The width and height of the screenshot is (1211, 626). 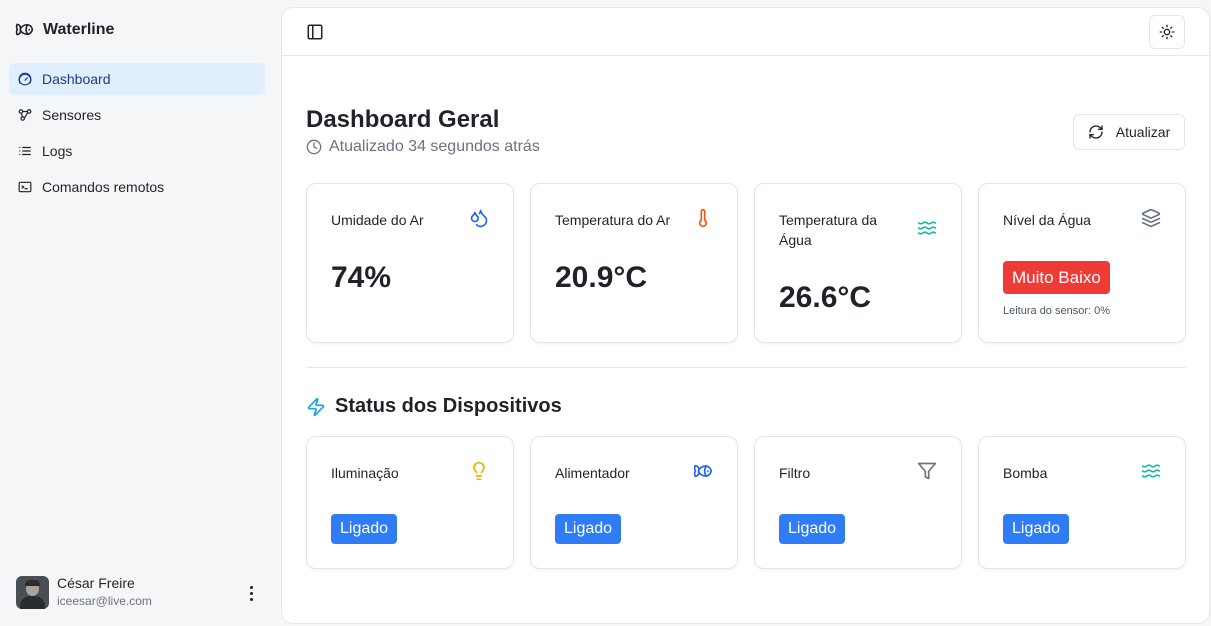 I want to click on device-card-iluminacao: Iluminação Ligado, so click(x=410, y=502).